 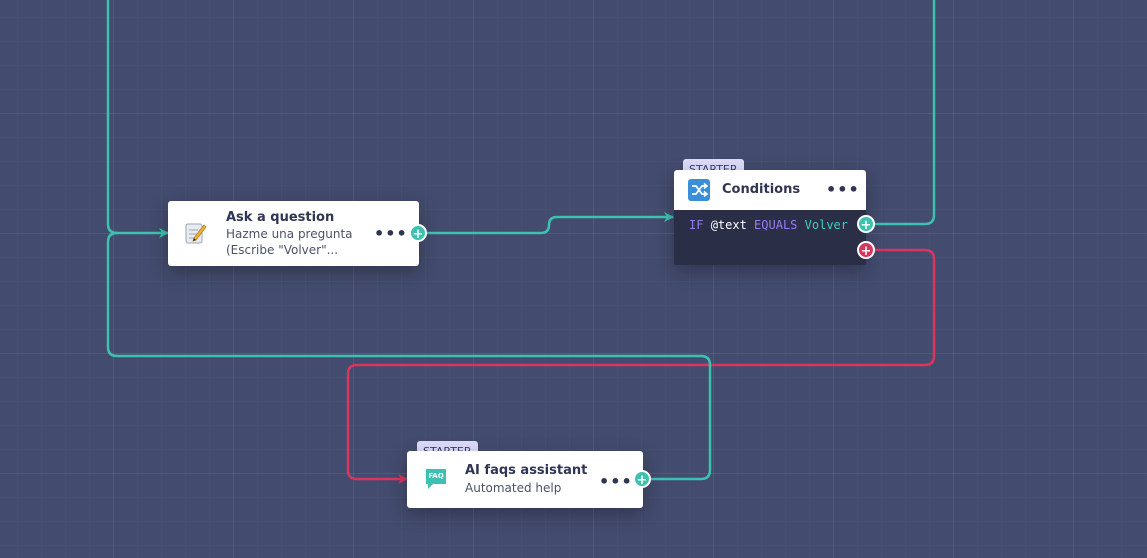 I want to click on condition-rule: IF @text EQUALS Volver, so click(x=768, y=225).